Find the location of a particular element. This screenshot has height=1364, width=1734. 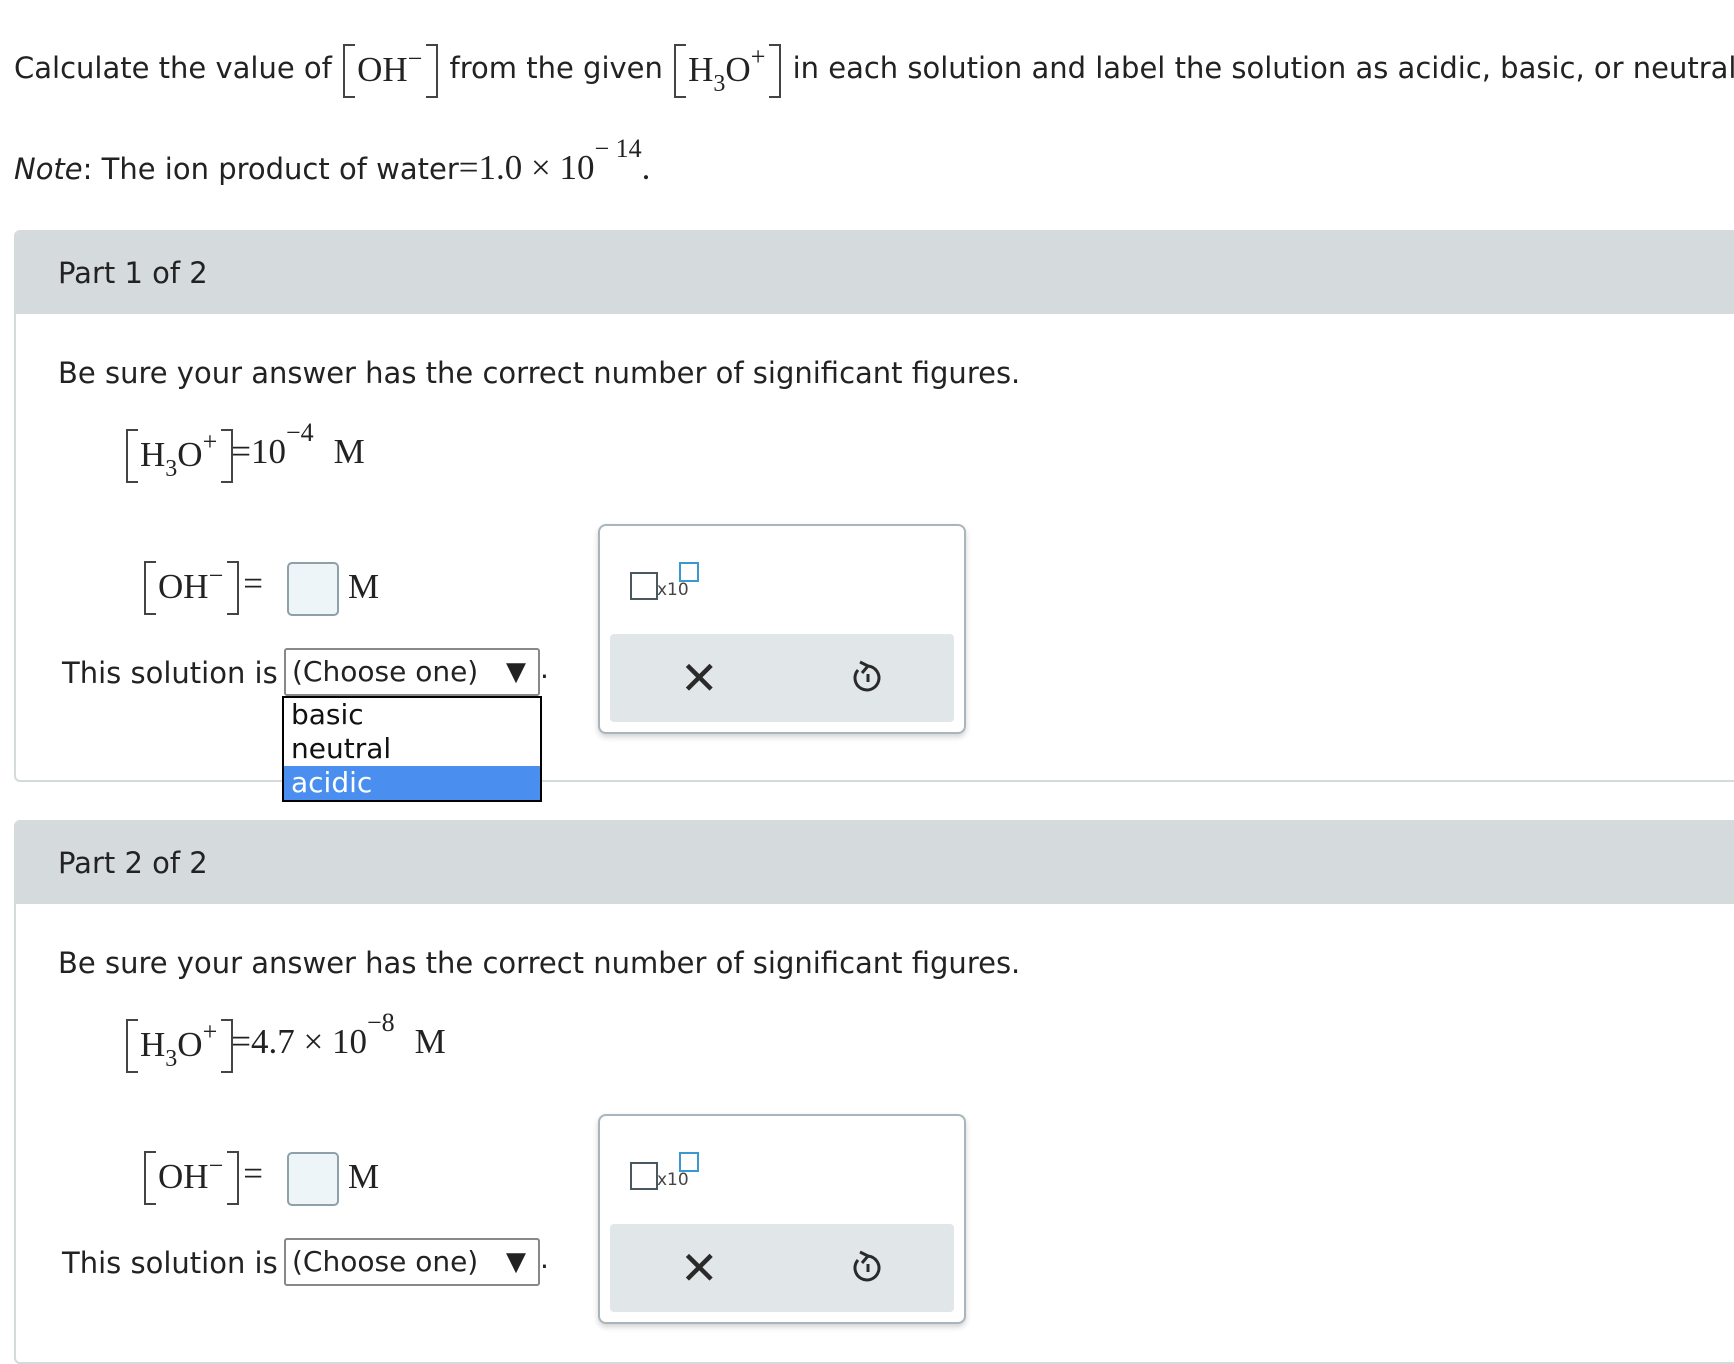

part-2-tool-footer: ✕ is located at coordinates (782, 1268).